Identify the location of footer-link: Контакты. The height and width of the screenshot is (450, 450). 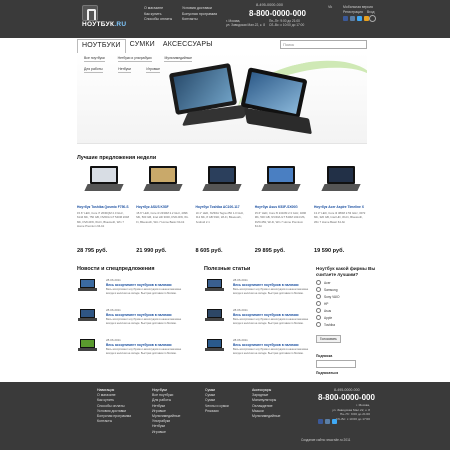
(114, 421).